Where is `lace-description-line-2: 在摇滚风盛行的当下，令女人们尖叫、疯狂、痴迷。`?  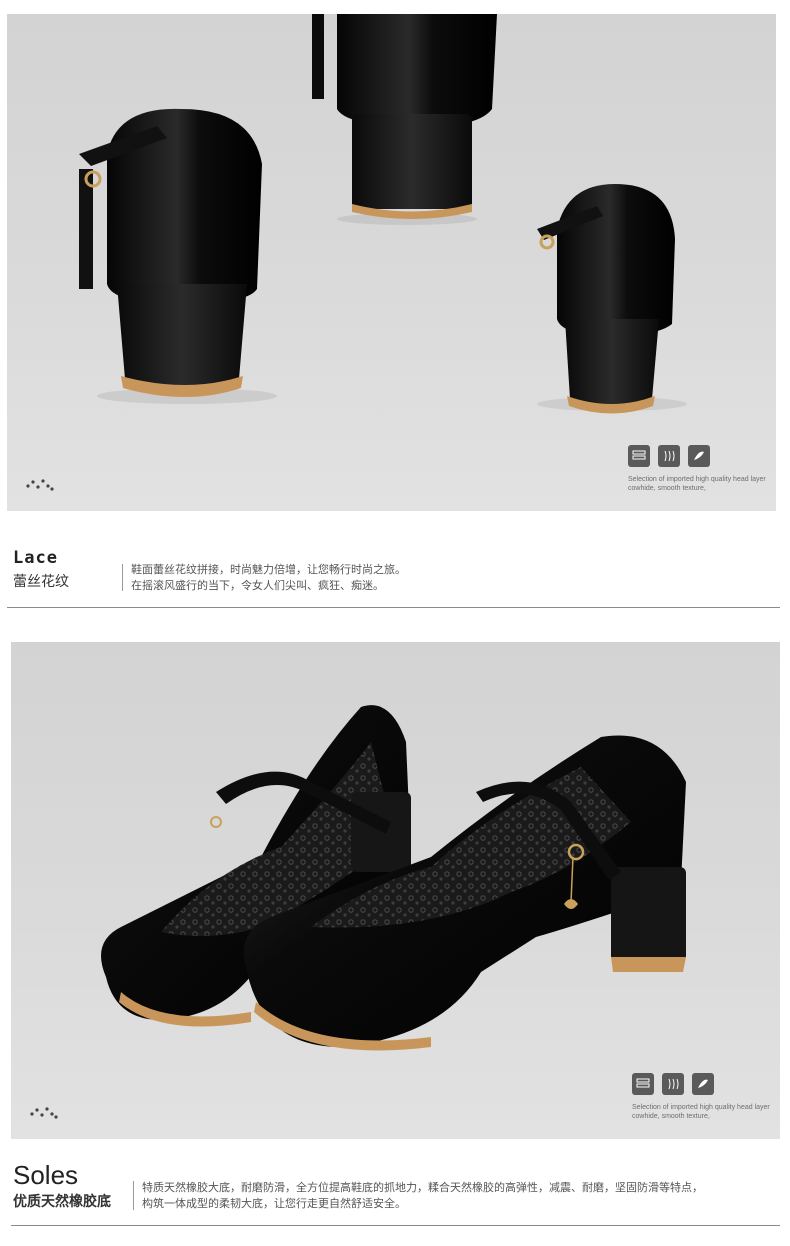
lace-description-line-2: 在摇滚风盛行的当下，令女人们尖叫、疯狂、痴迷。 is located at coordinates (257, 585).